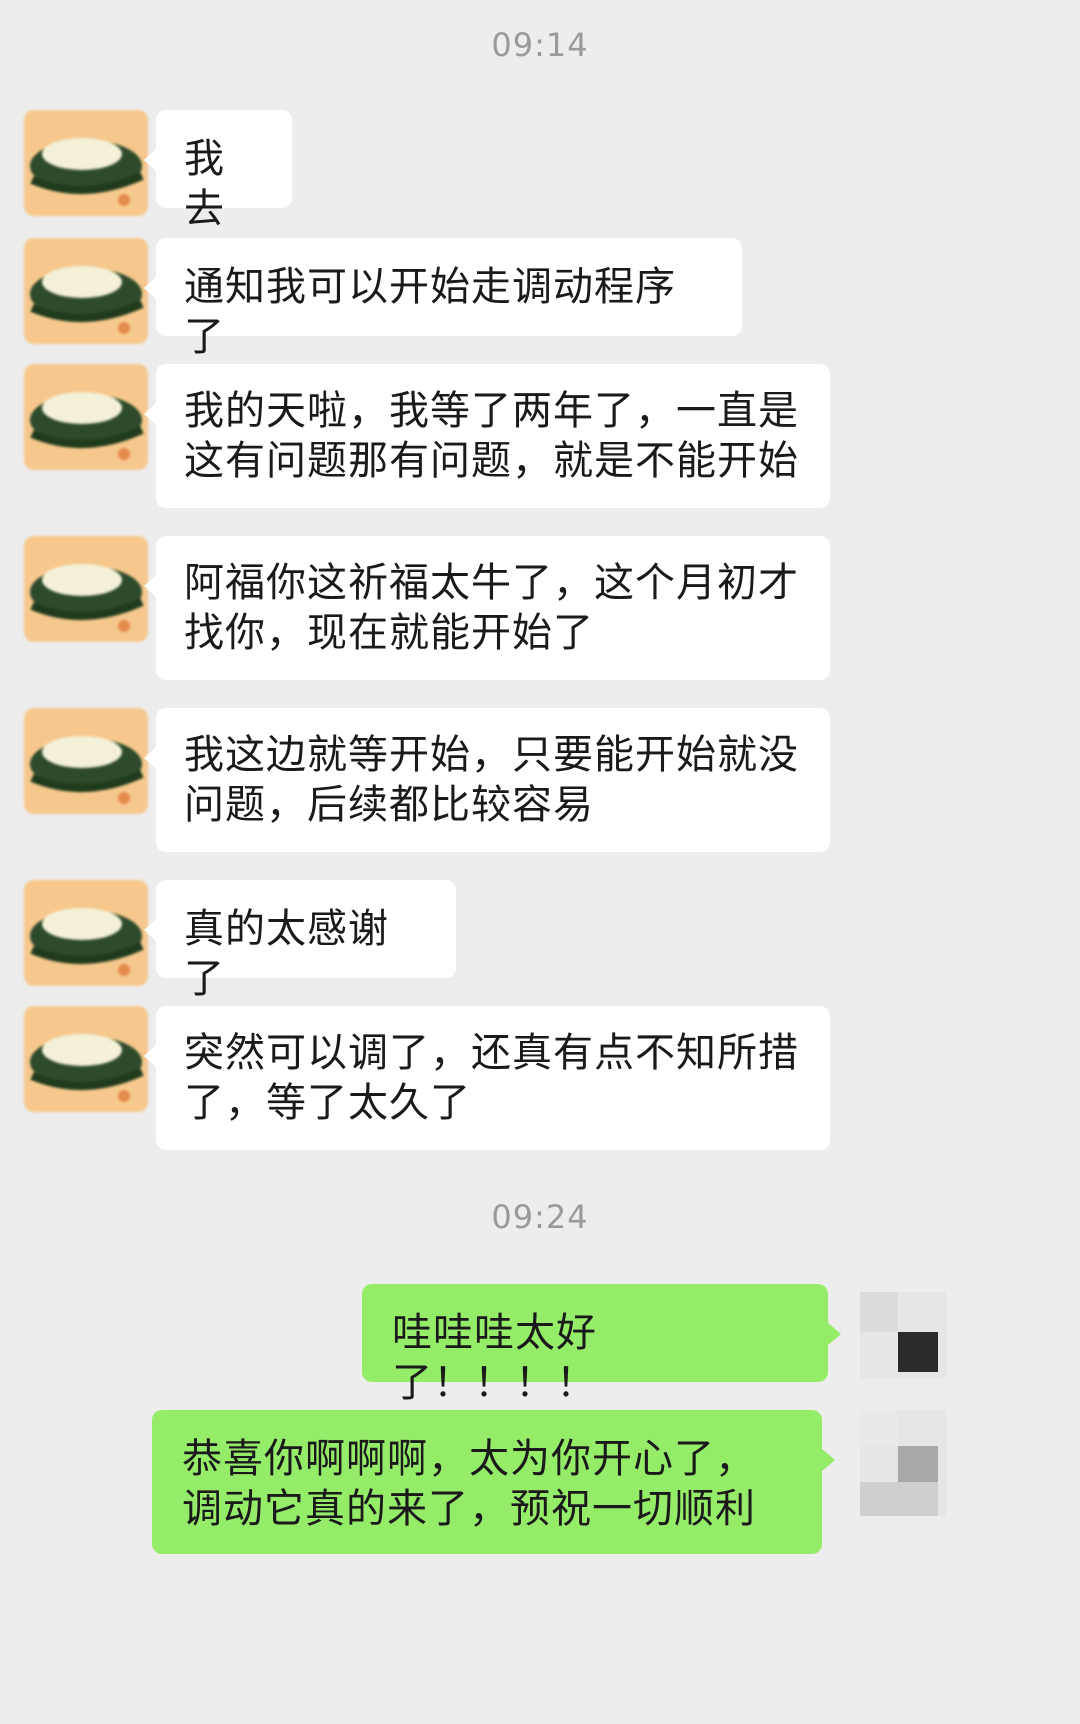  What do you see at coordinates (487, 780) in the screenshot?
I see `message-bubble: 我这边就等开始，只要能开始就没问题，后续都比较容易` at bounding box center [487, 780].